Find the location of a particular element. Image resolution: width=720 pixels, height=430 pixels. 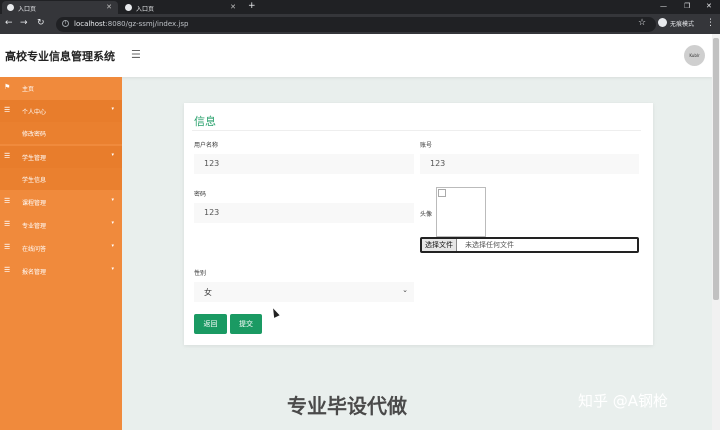

back-button: 返回 is located at coordinates (210, 324).